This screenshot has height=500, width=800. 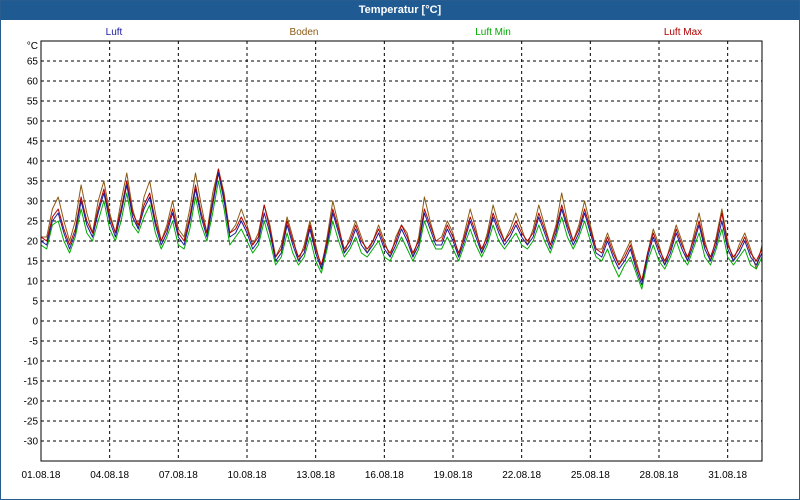 What do you see at coordinates (33, 82) in the screenshot?
I see `y-tick-label: 60` at bounding box center [33, 82].